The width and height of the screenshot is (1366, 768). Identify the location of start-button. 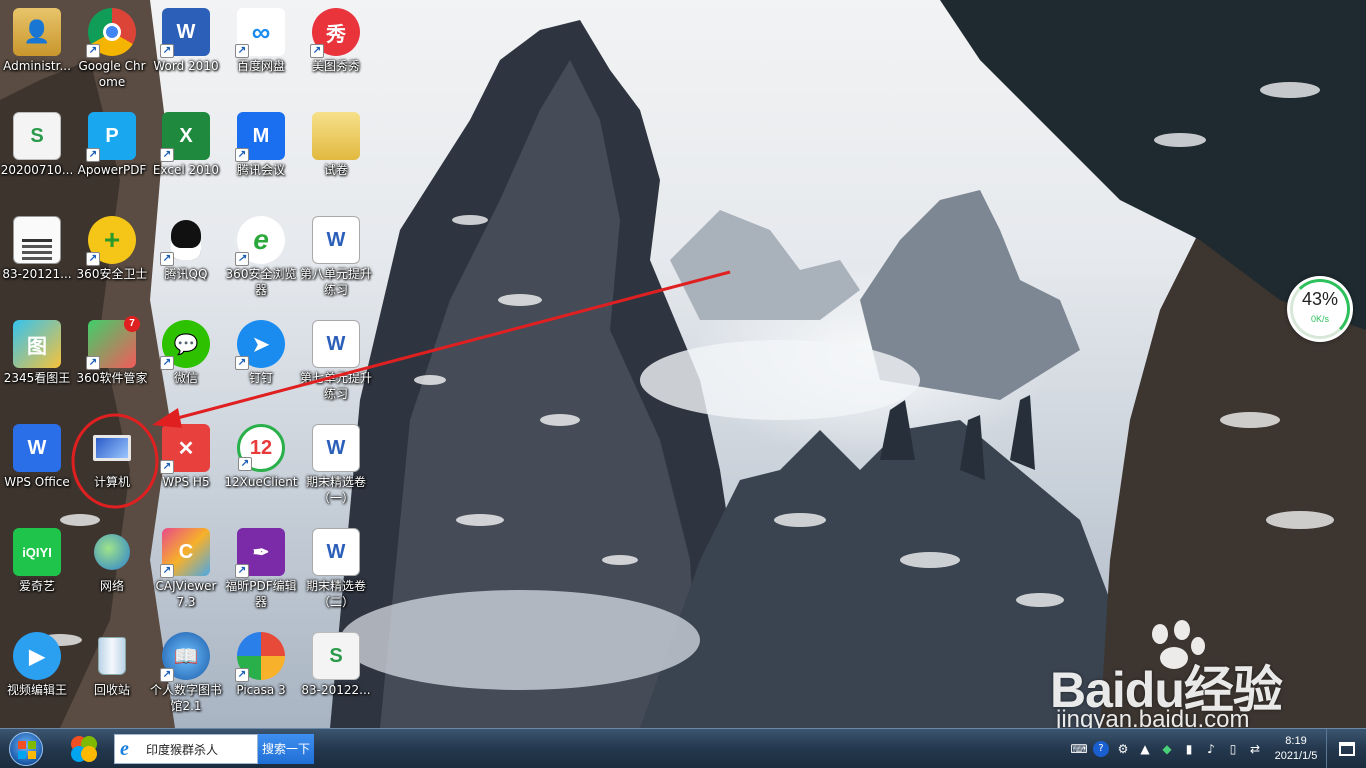
(26, 749).